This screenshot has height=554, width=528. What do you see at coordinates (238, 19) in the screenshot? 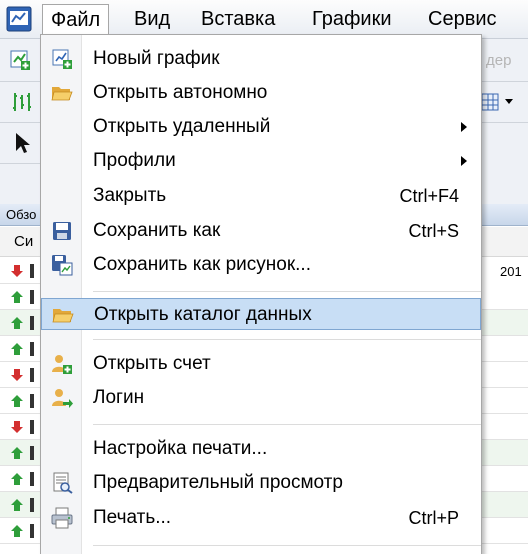
I see `menu-insert: Вставка` at bounding box center [238, 19].